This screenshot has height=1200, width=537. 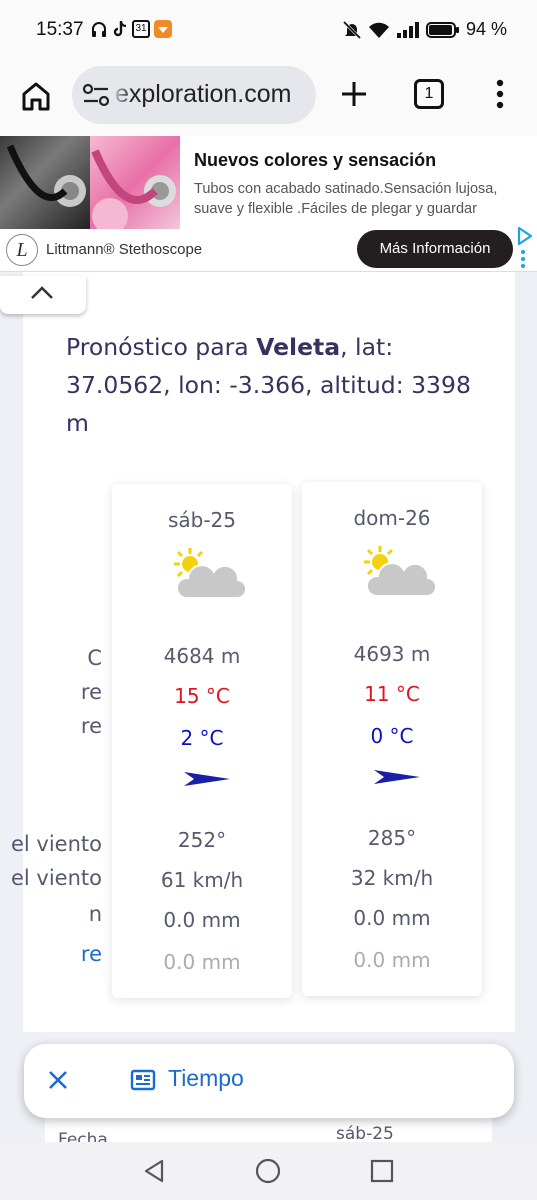 What do you see at coordinates (392, 838) in the screenshot?
I see `wind-direction: 285°` at bounding box center [392, 838].